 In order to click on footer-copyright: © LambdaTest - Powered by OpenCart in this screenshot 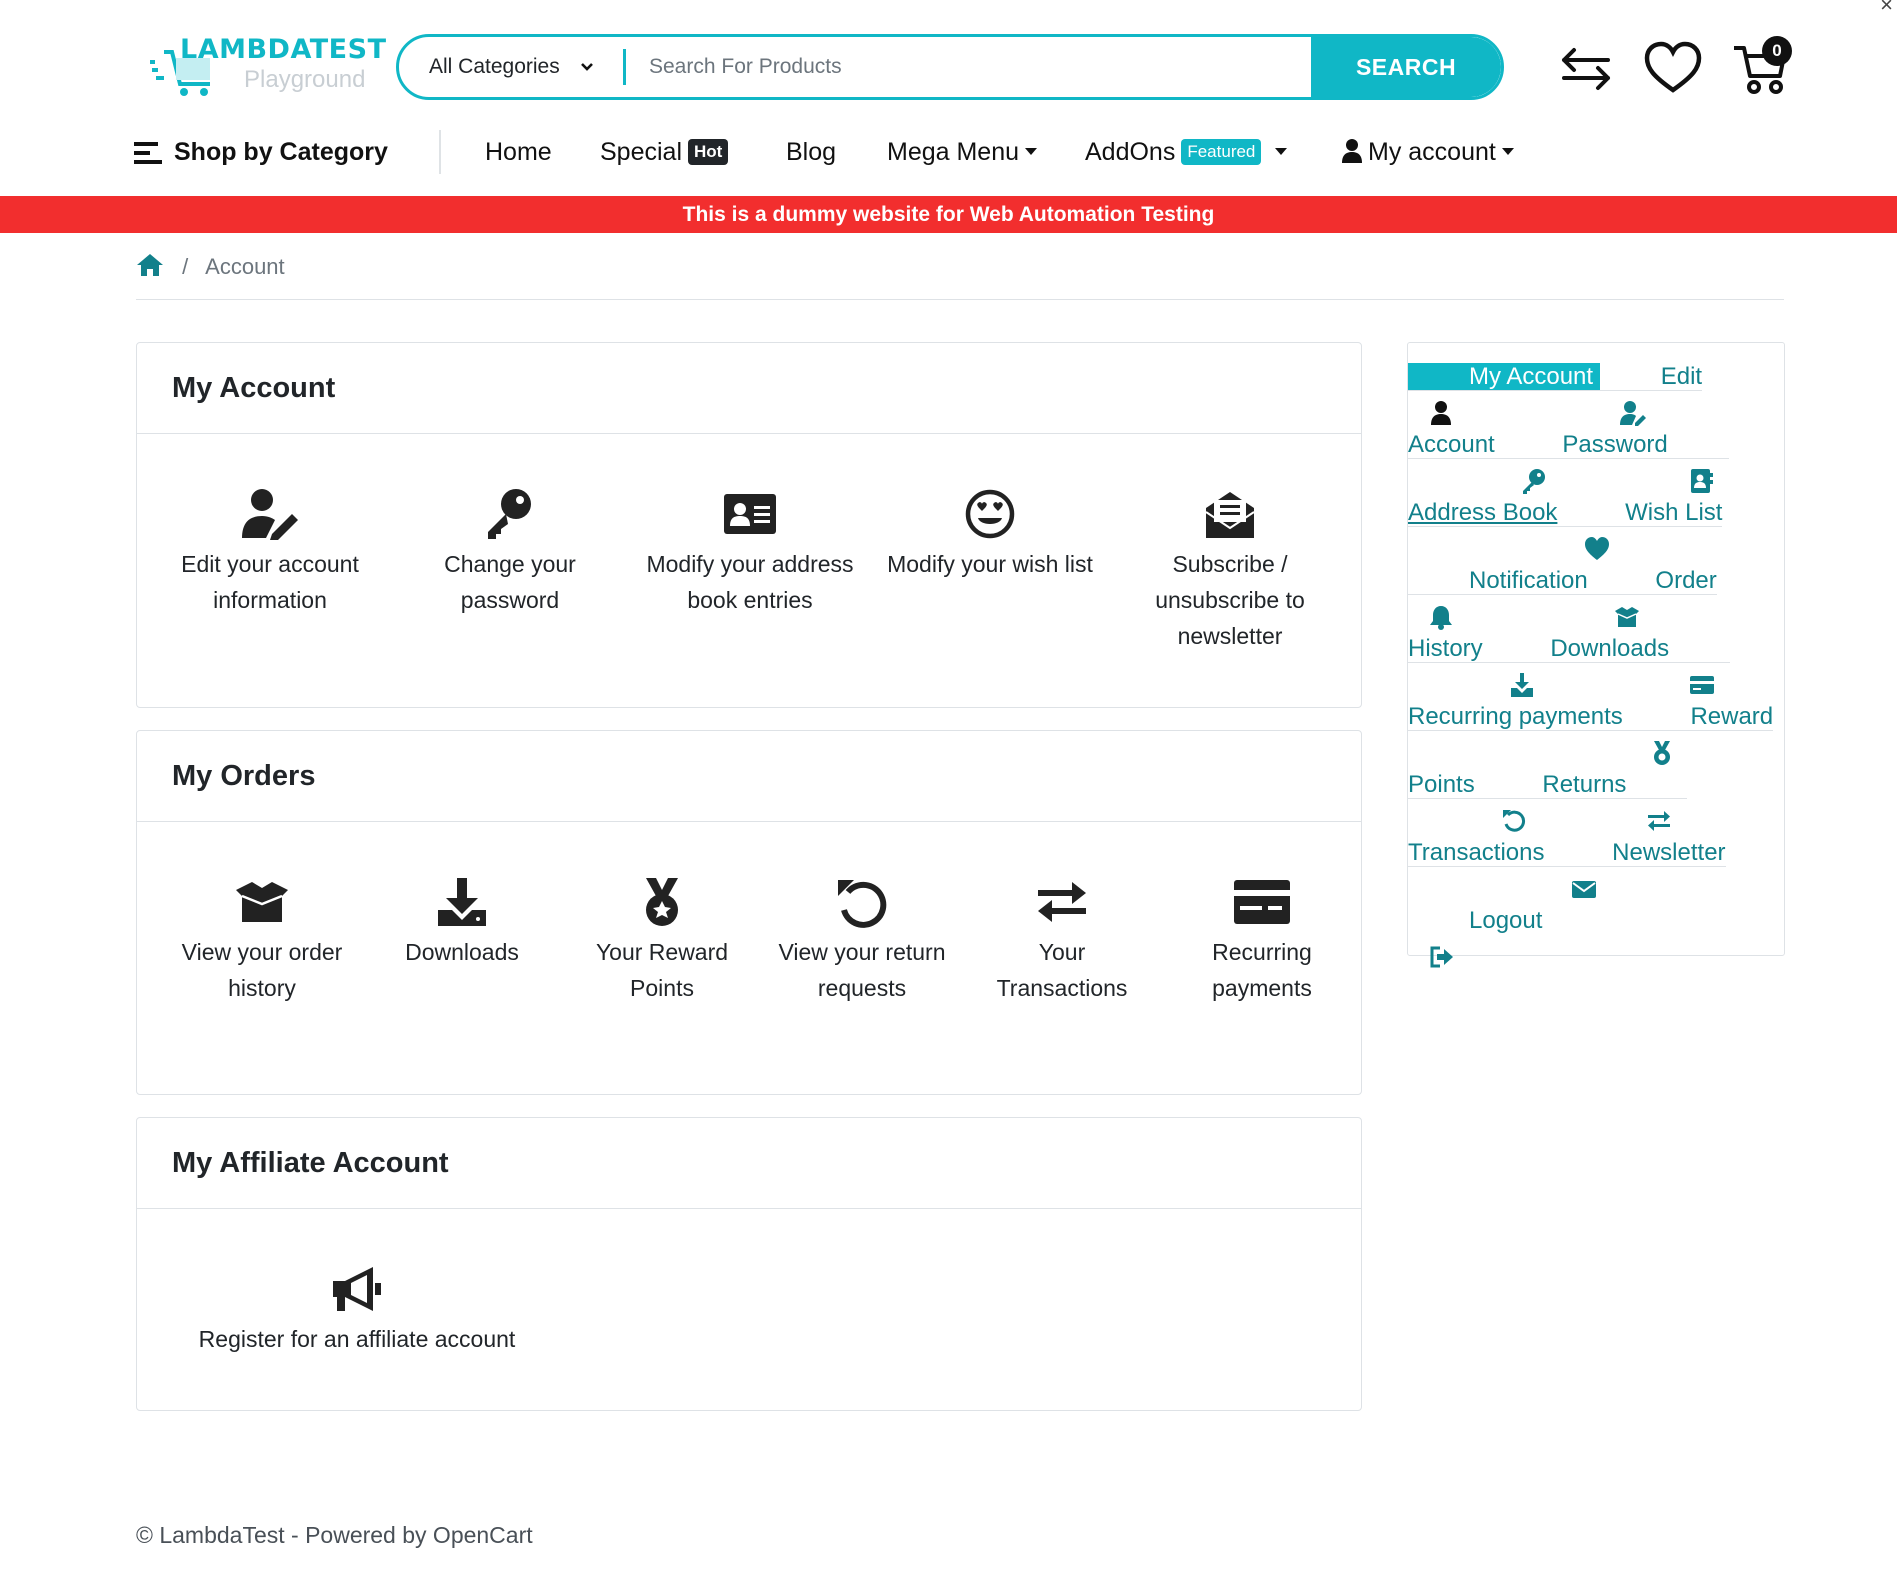, I will do `click(334, 1535)`.